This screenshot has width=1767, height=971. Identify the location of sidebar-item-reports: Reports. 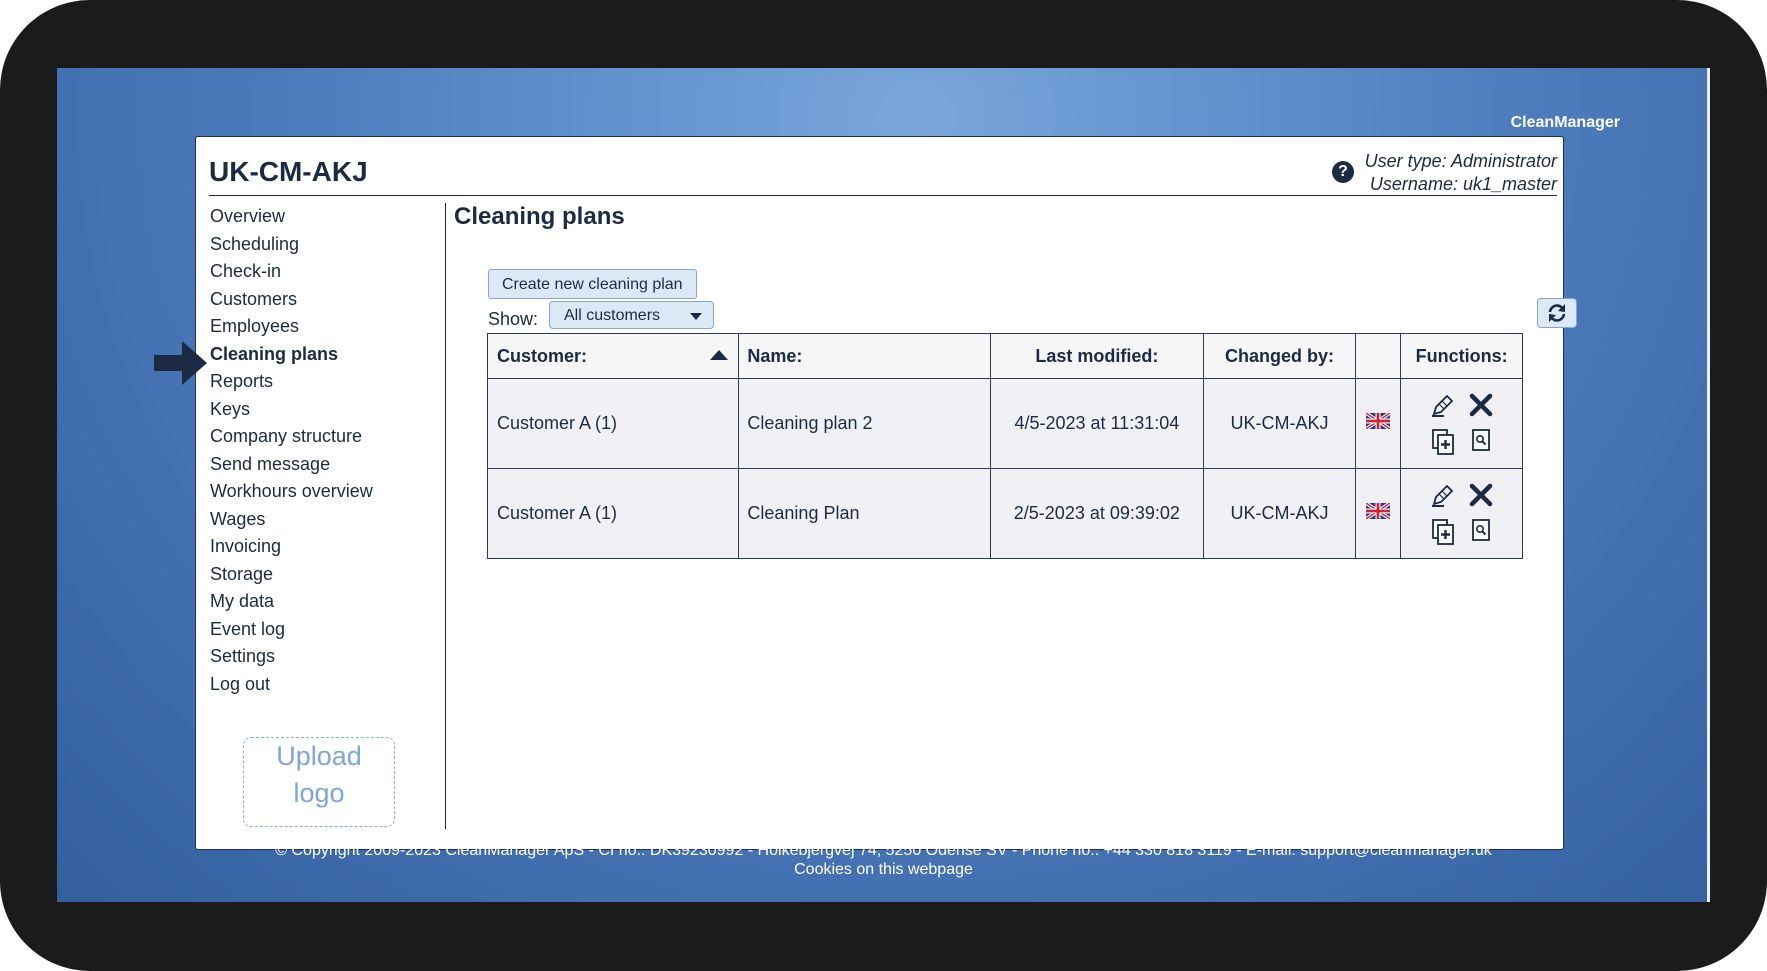
(325, 382).